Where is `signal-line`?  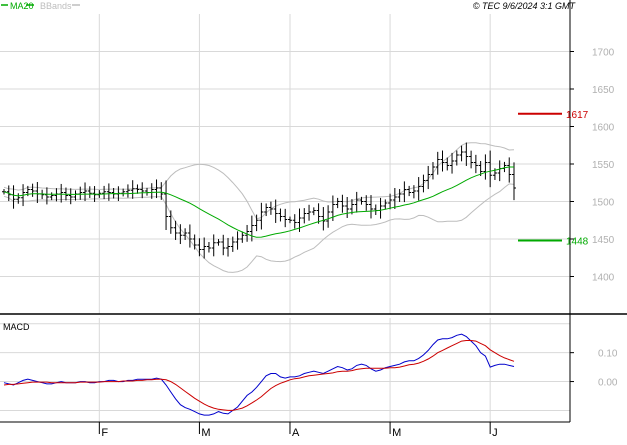
signal-line is located at coordinates (259, 375).